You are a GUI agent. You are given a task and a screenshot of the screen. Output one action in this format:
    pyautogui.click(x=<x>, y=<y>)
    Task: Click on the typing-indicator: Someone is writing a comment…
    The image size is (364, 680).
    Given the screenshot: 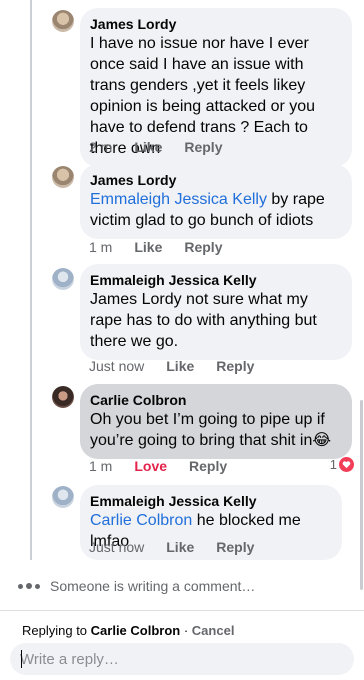 What is the action you would take?
    pyautogui.click(x=136, y=586)
    